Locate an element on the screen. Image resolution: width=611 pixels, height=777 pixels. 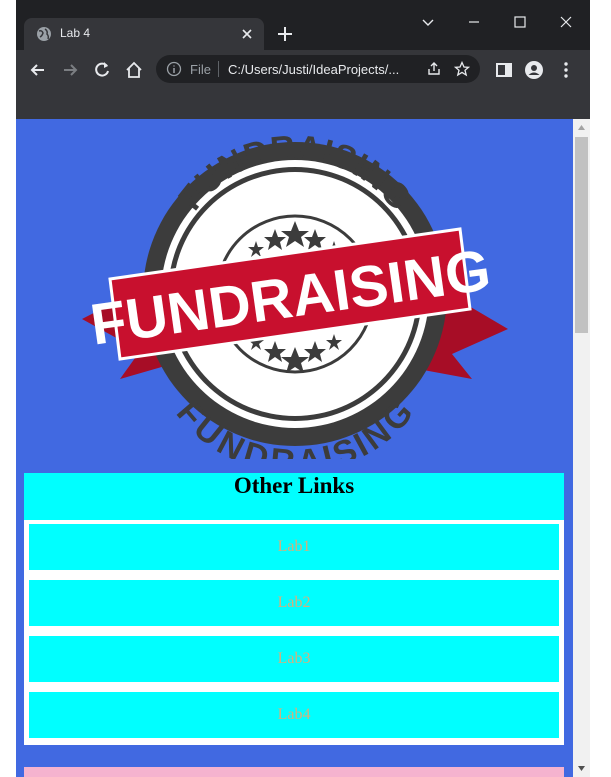
omnibox-divider is located at coordinates (218, 69).